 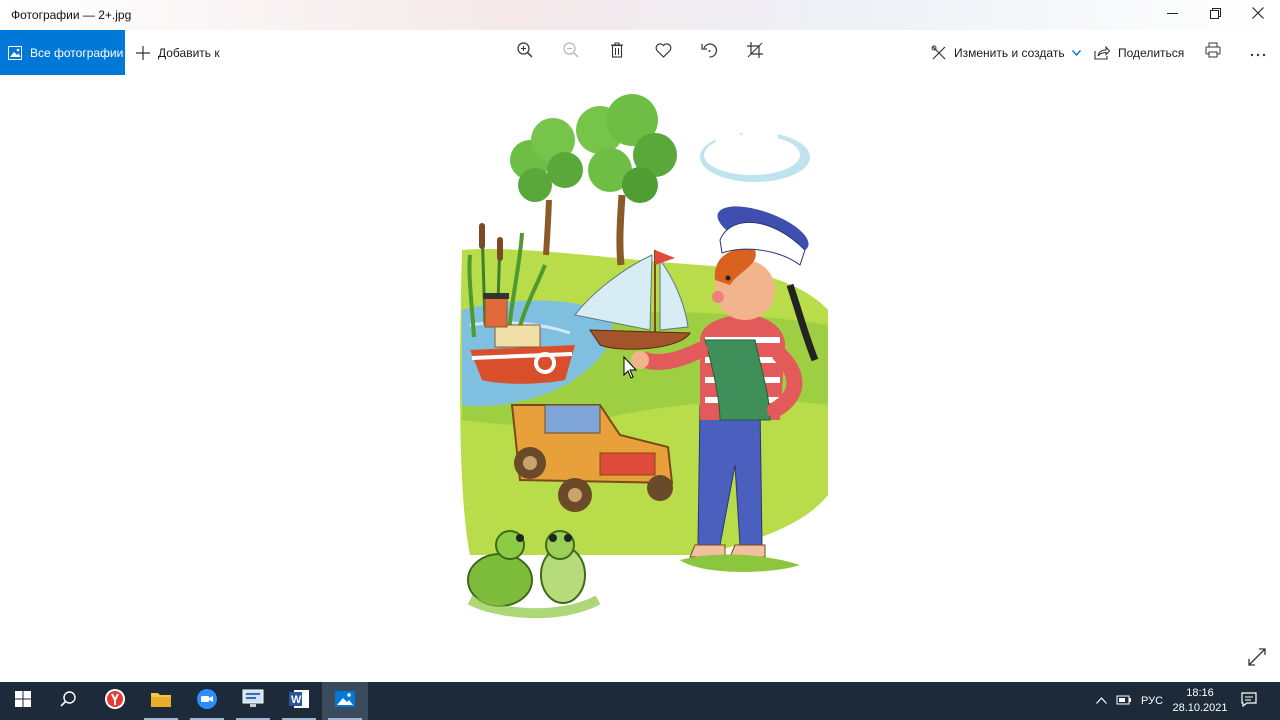 I want to click on photos-button, so click(x=345, y=701).